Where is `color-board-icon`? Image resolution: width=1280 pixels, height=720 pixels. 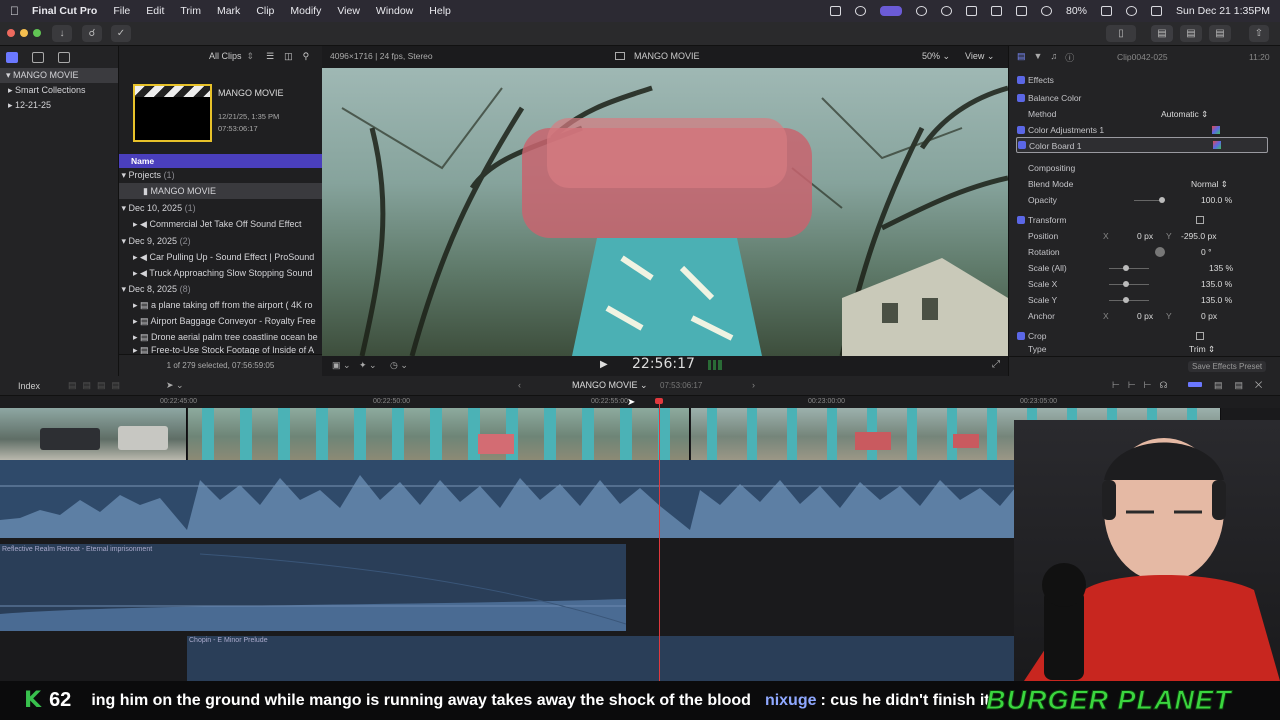
color-board-icon is located at coordinates (1217, 145).